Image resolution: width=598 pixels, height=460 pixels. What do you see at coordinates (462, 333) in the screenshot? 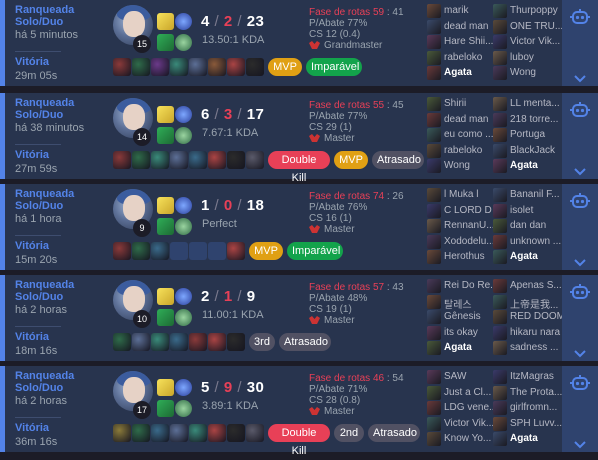
I see `team-player: its okay` at bounding box center [462, 333].